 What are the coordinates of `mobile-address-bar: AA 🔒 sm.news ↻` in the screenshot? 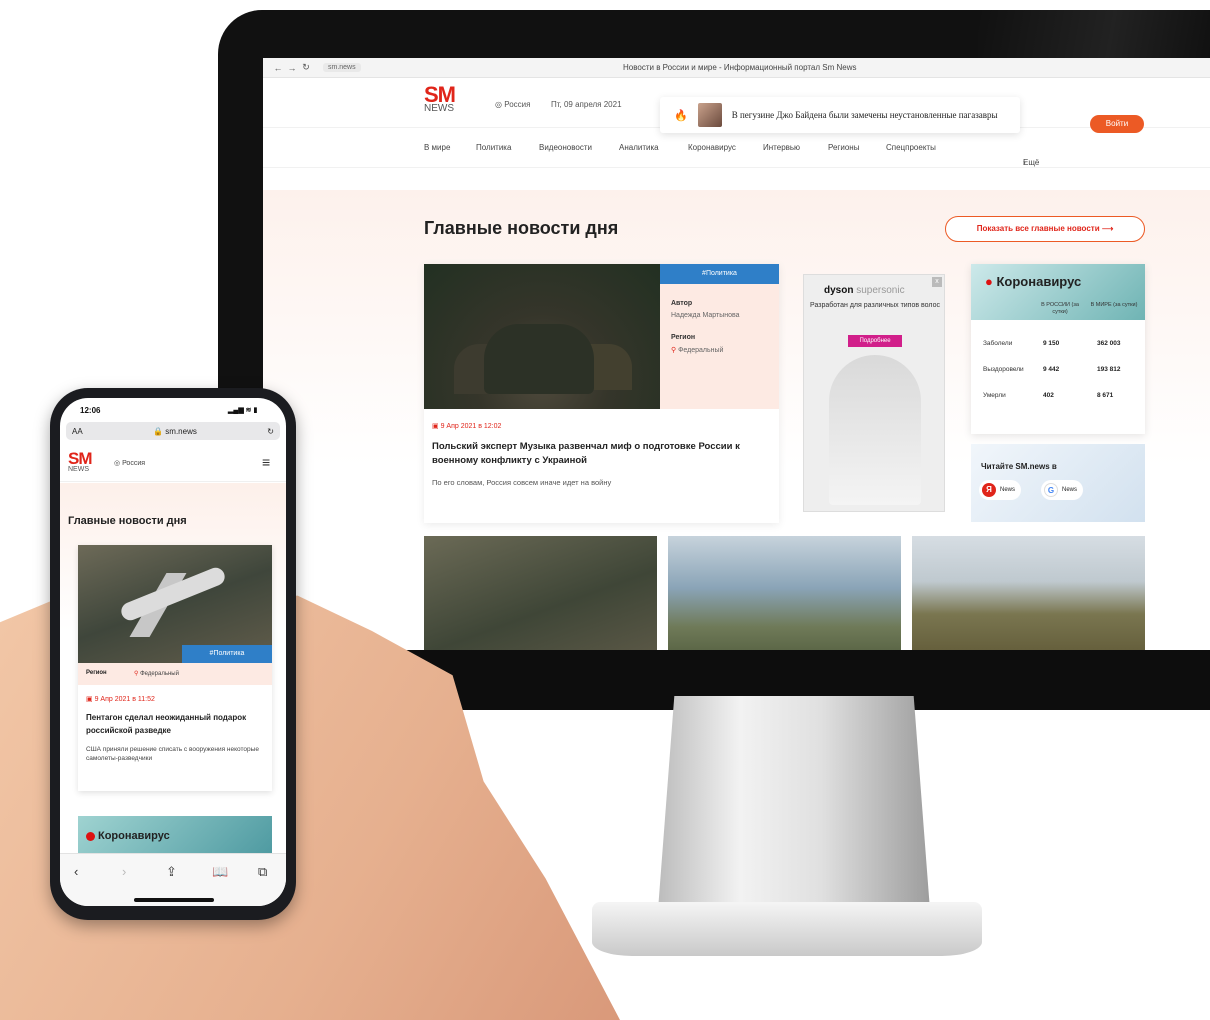 It's located at (173, 431).